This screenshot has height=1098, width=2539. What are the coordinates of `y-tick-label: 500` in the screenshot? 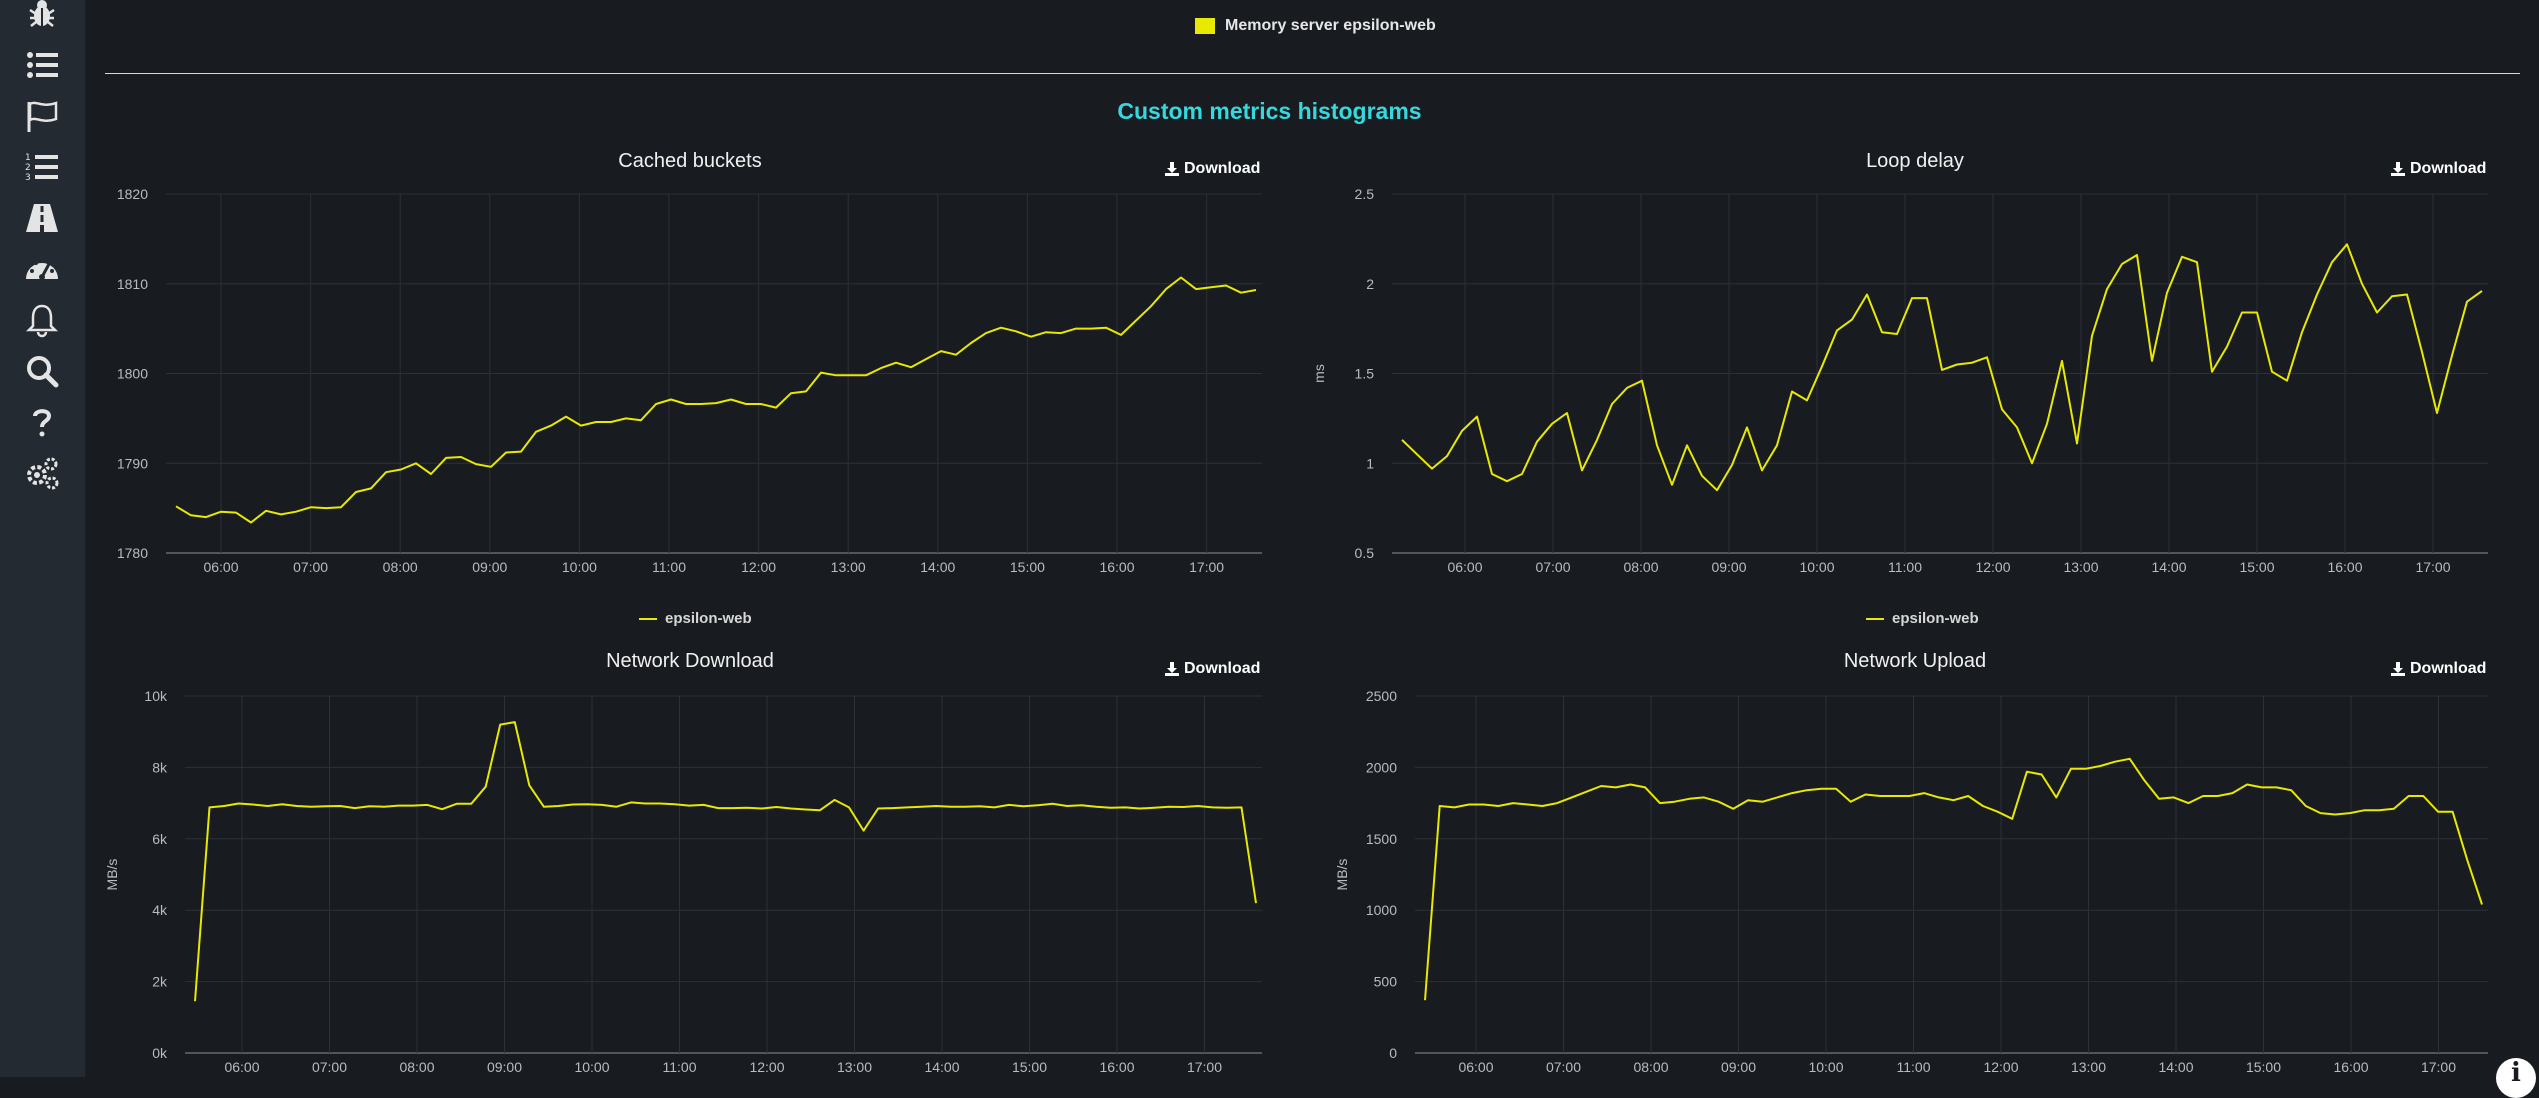 It's located at (1386, 982).